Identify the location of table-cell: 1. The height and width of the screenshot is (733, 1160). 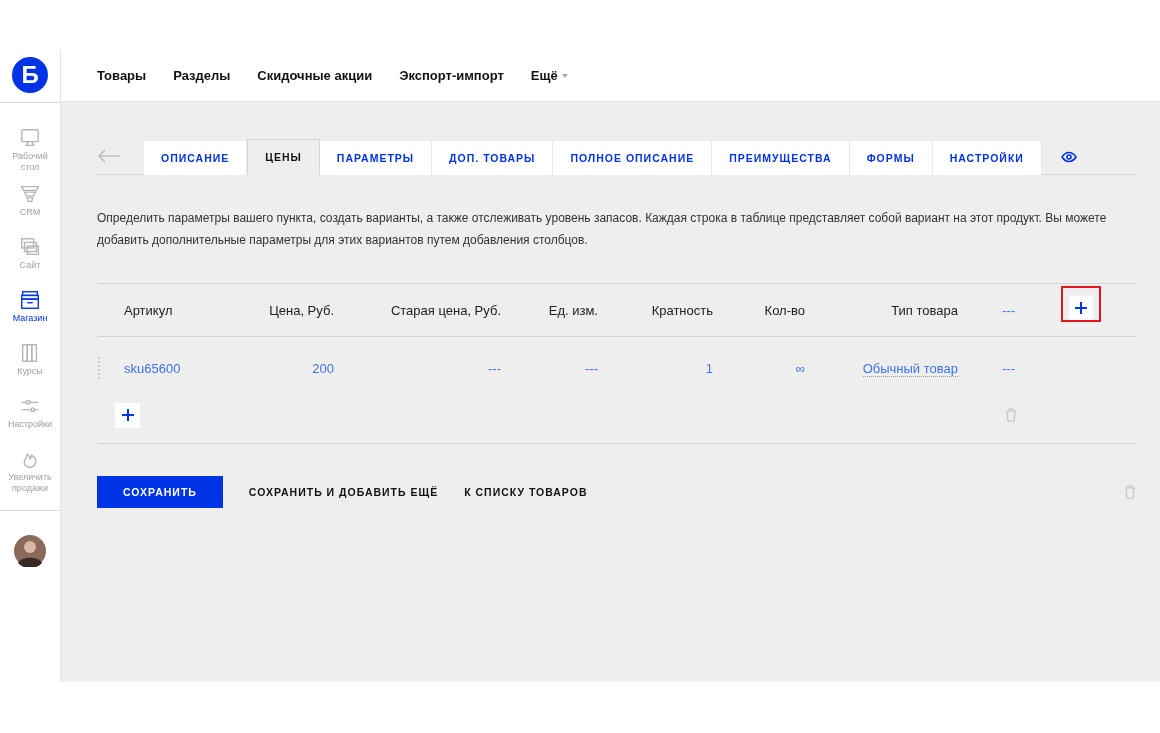
(655, 368).